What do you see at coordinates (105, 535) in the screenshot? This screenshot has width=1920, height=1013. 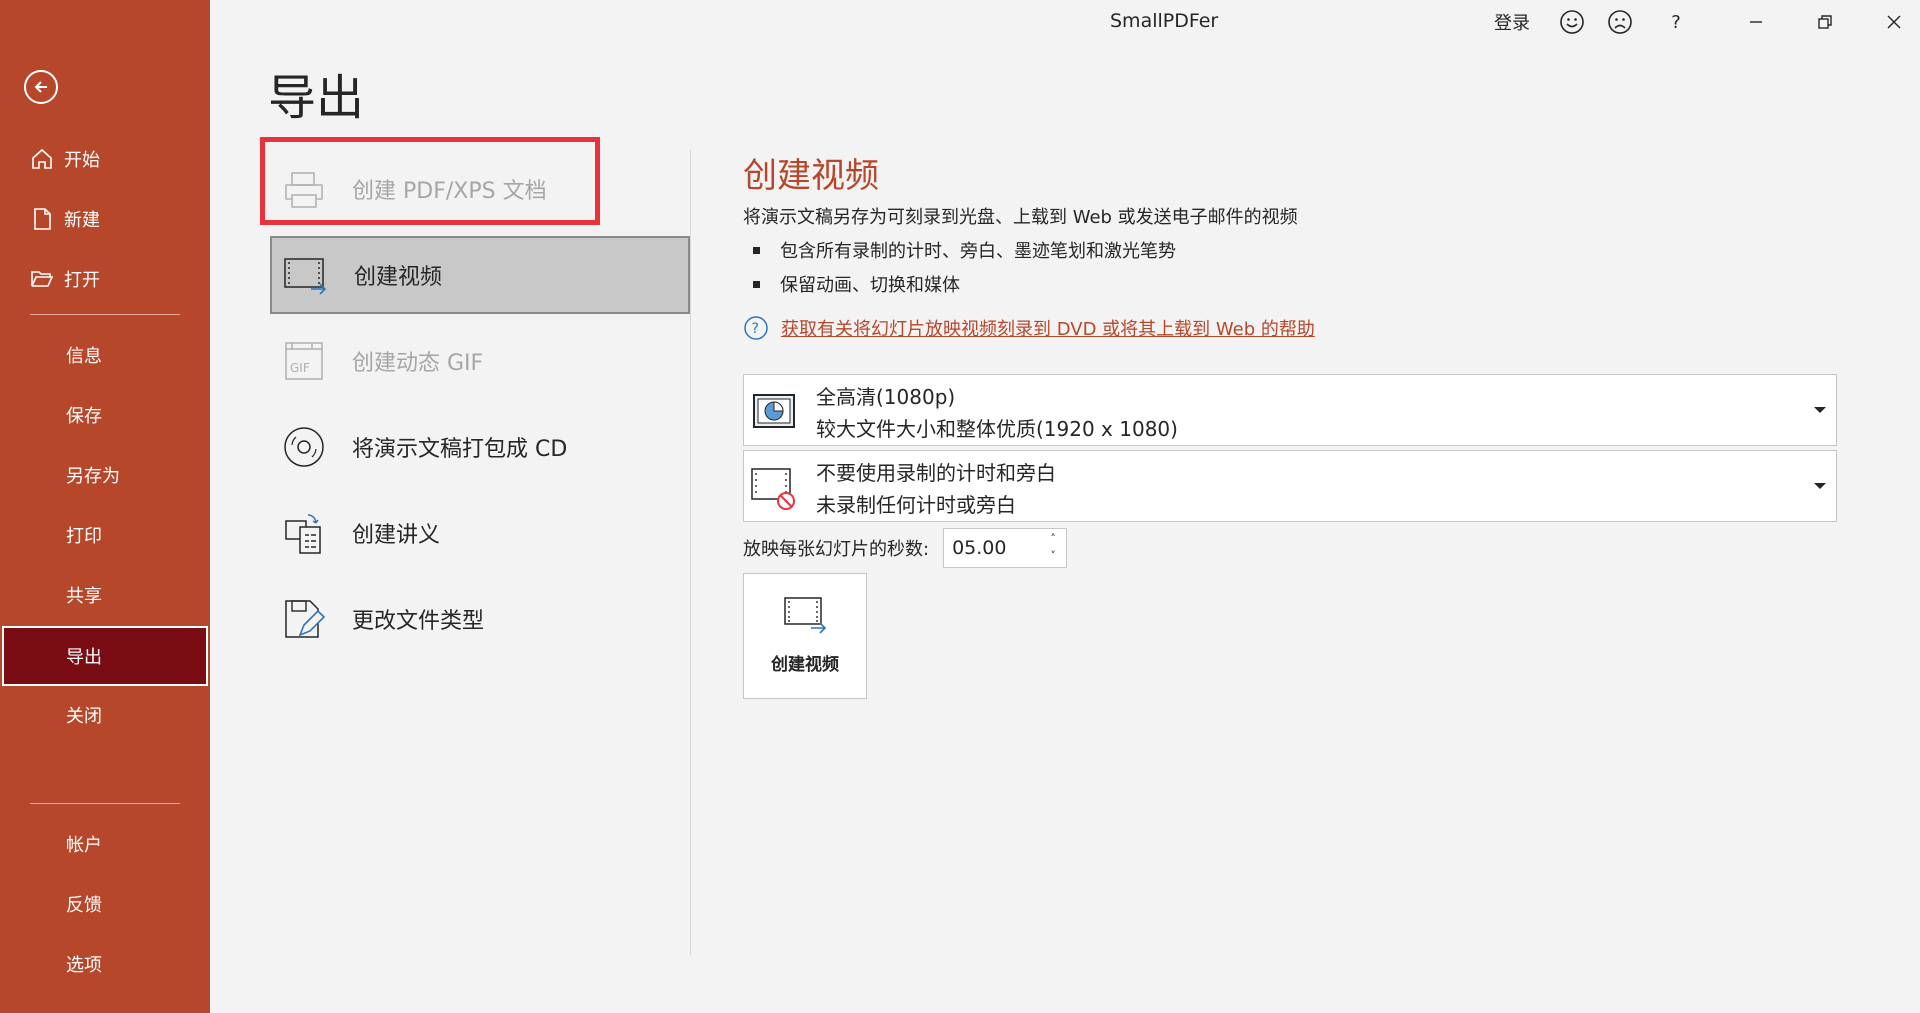 I see `sidebar-item-print: 打印` at bounding box center [105, 535].